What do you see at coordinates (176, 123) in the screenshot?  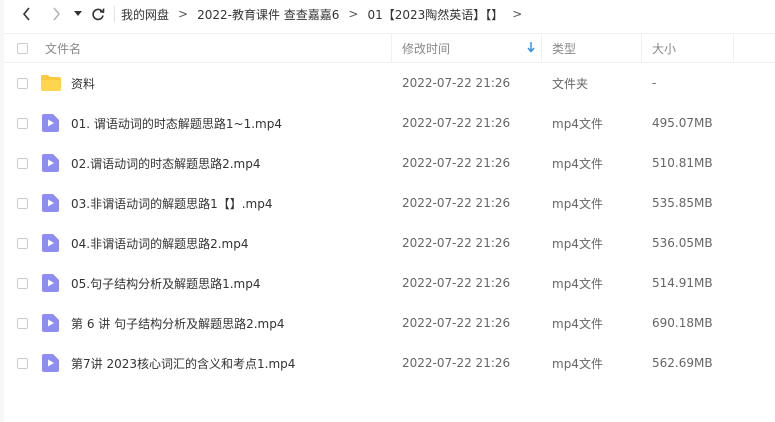 I see `file-name: 01. 谓语动词的时态解题思路1~1.mp4` at bounding box center [176, 123].